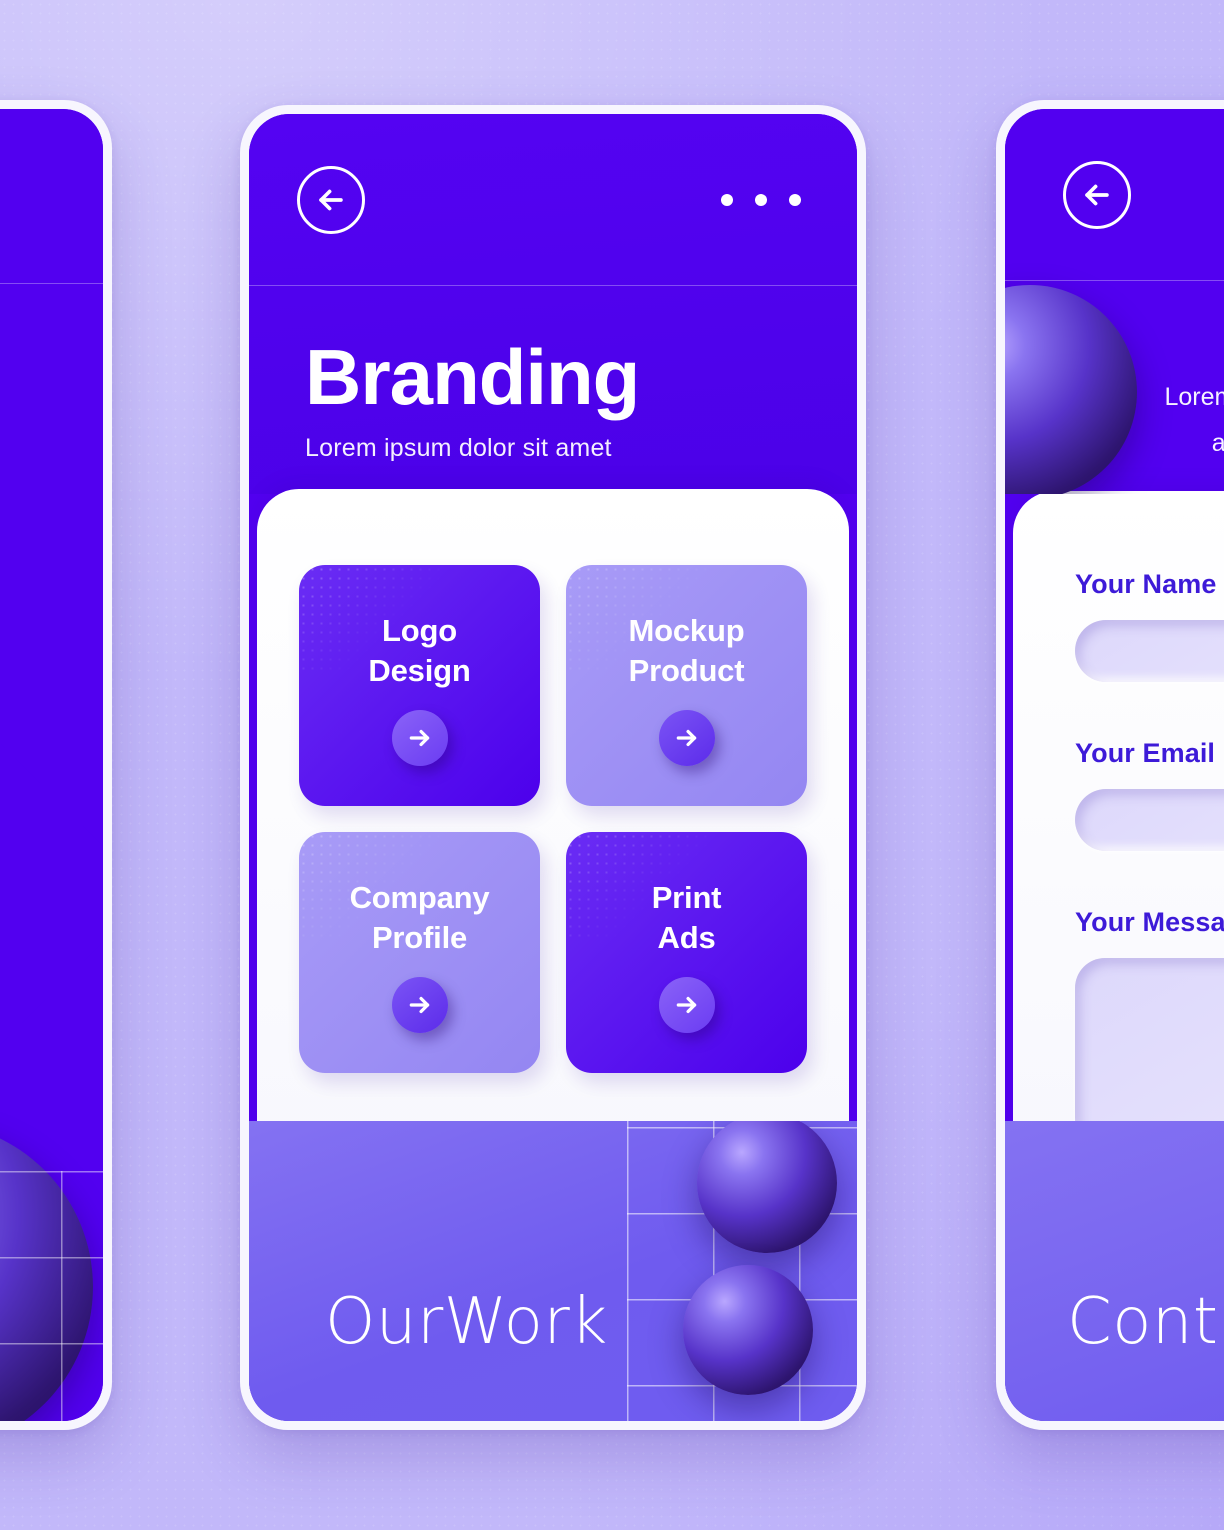  I want to click on left-body, so click(51, 852).